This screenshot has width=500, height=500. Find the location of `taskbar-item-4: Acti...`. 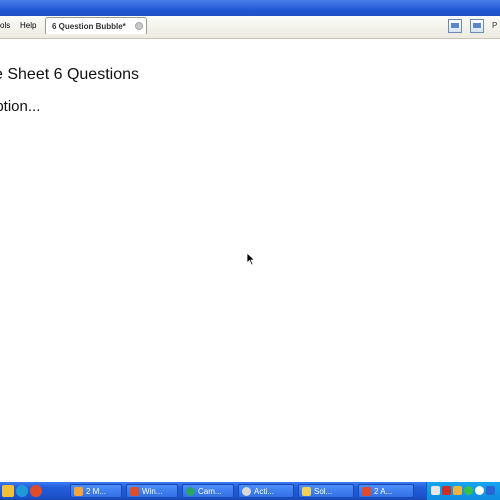

taskbar-item-4: Acti... is located at coordinates (266, 491).